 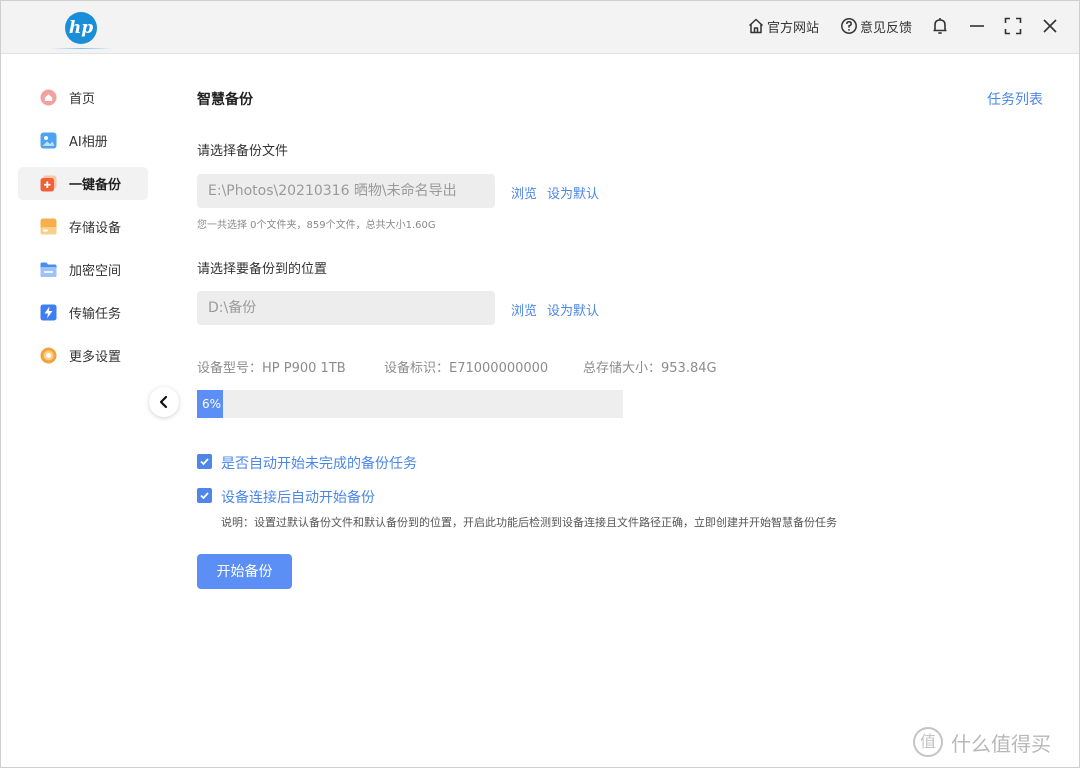 I want to click on source-browse-link: 浏览, so click(x=524, y=192).